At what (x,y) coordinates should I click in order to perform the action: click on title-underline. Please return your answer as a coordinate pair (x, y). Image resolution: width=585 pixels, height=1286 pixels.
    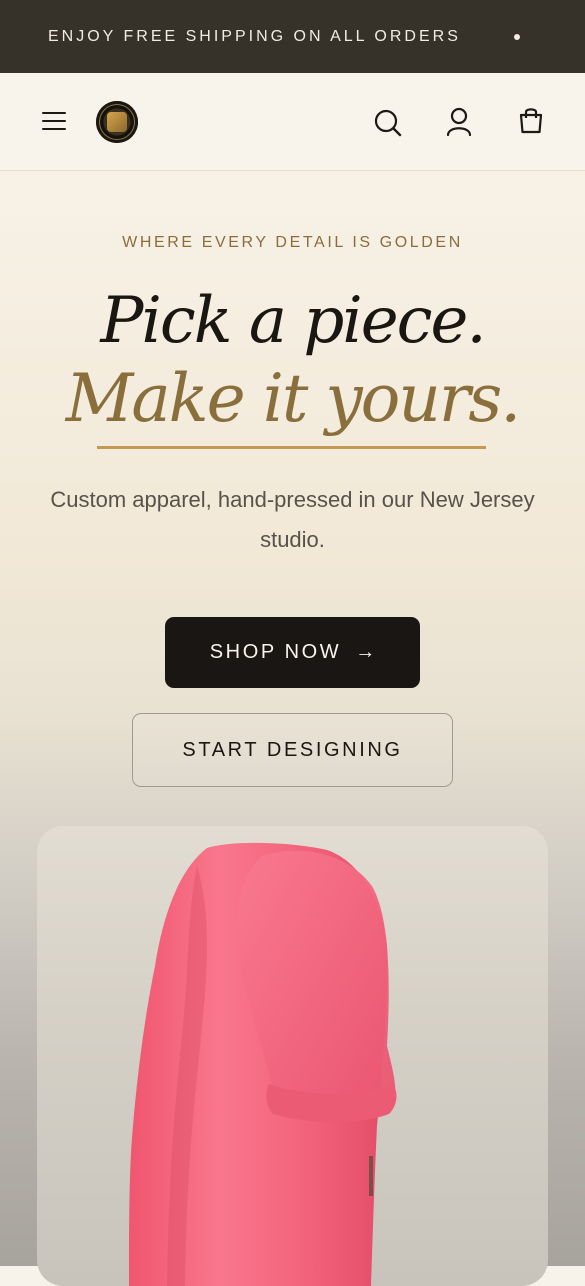
    Looking at the image, I should click on (291, 447).